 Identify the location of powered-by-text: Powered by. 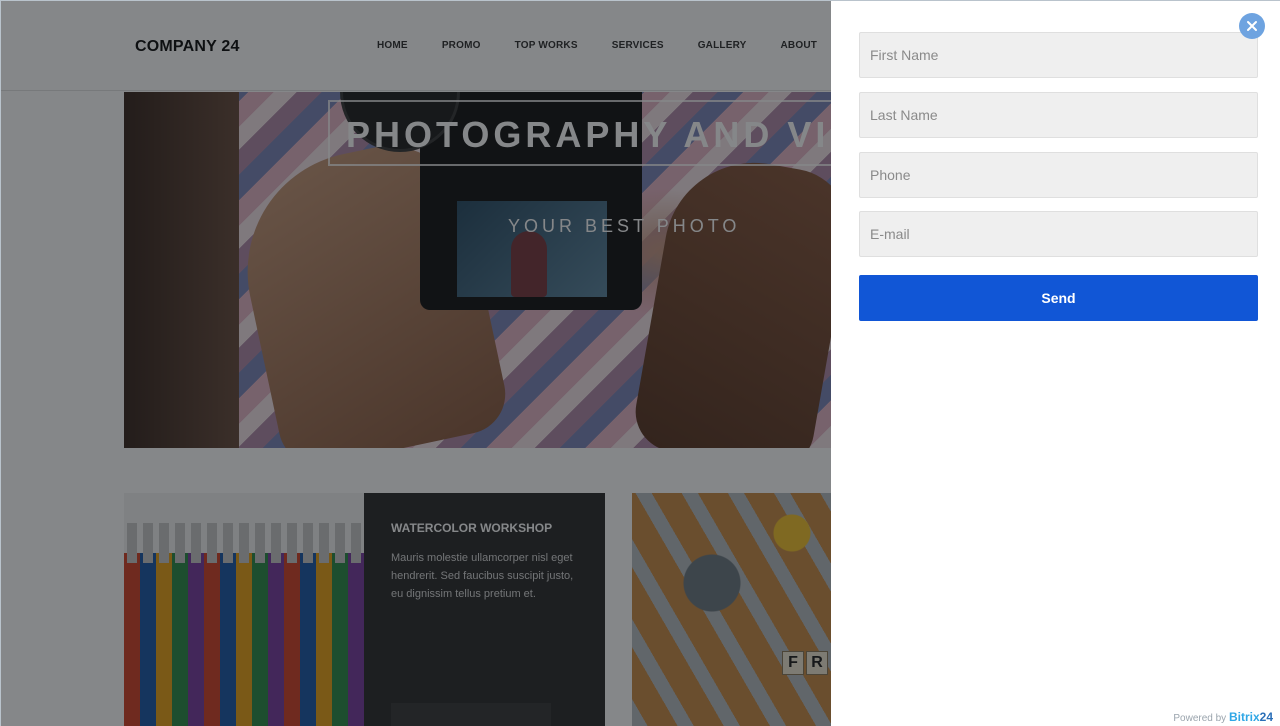
(1200, 718).